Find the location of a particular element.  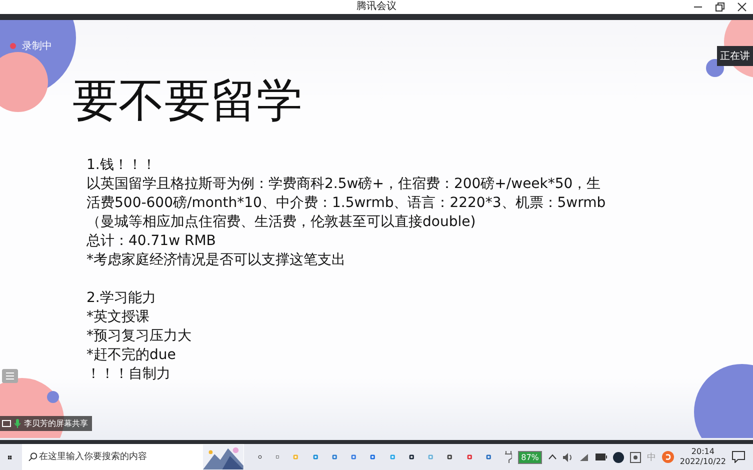

slide-text: ！！！自制力 is located at coordinates (129, 374).